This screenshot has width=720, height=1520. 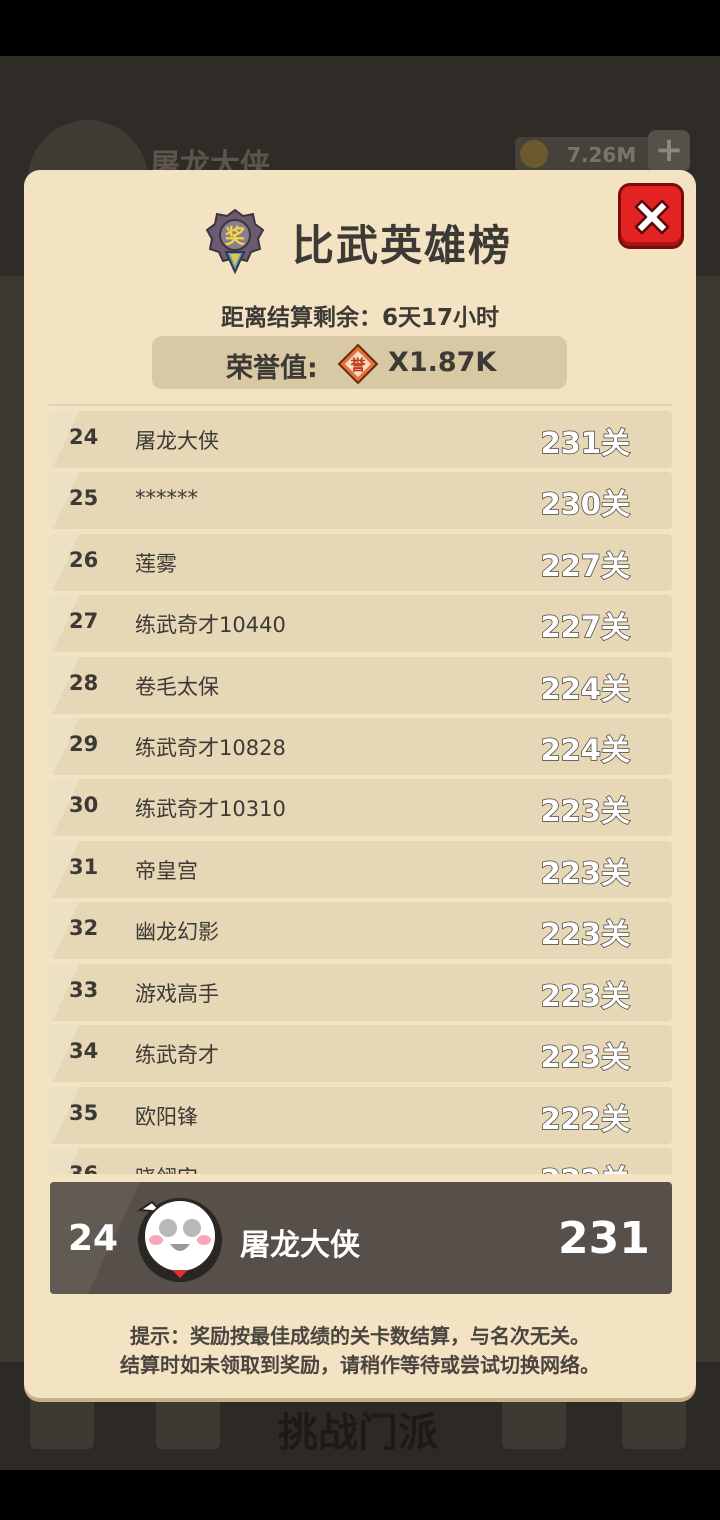 What do you see at coordinates (360, 1336) in the screenshot?
I see `tip-text: 提示：奖励按最佳成绩的关卡数结算，与名次无关。` at bounding box center [360, 1336].